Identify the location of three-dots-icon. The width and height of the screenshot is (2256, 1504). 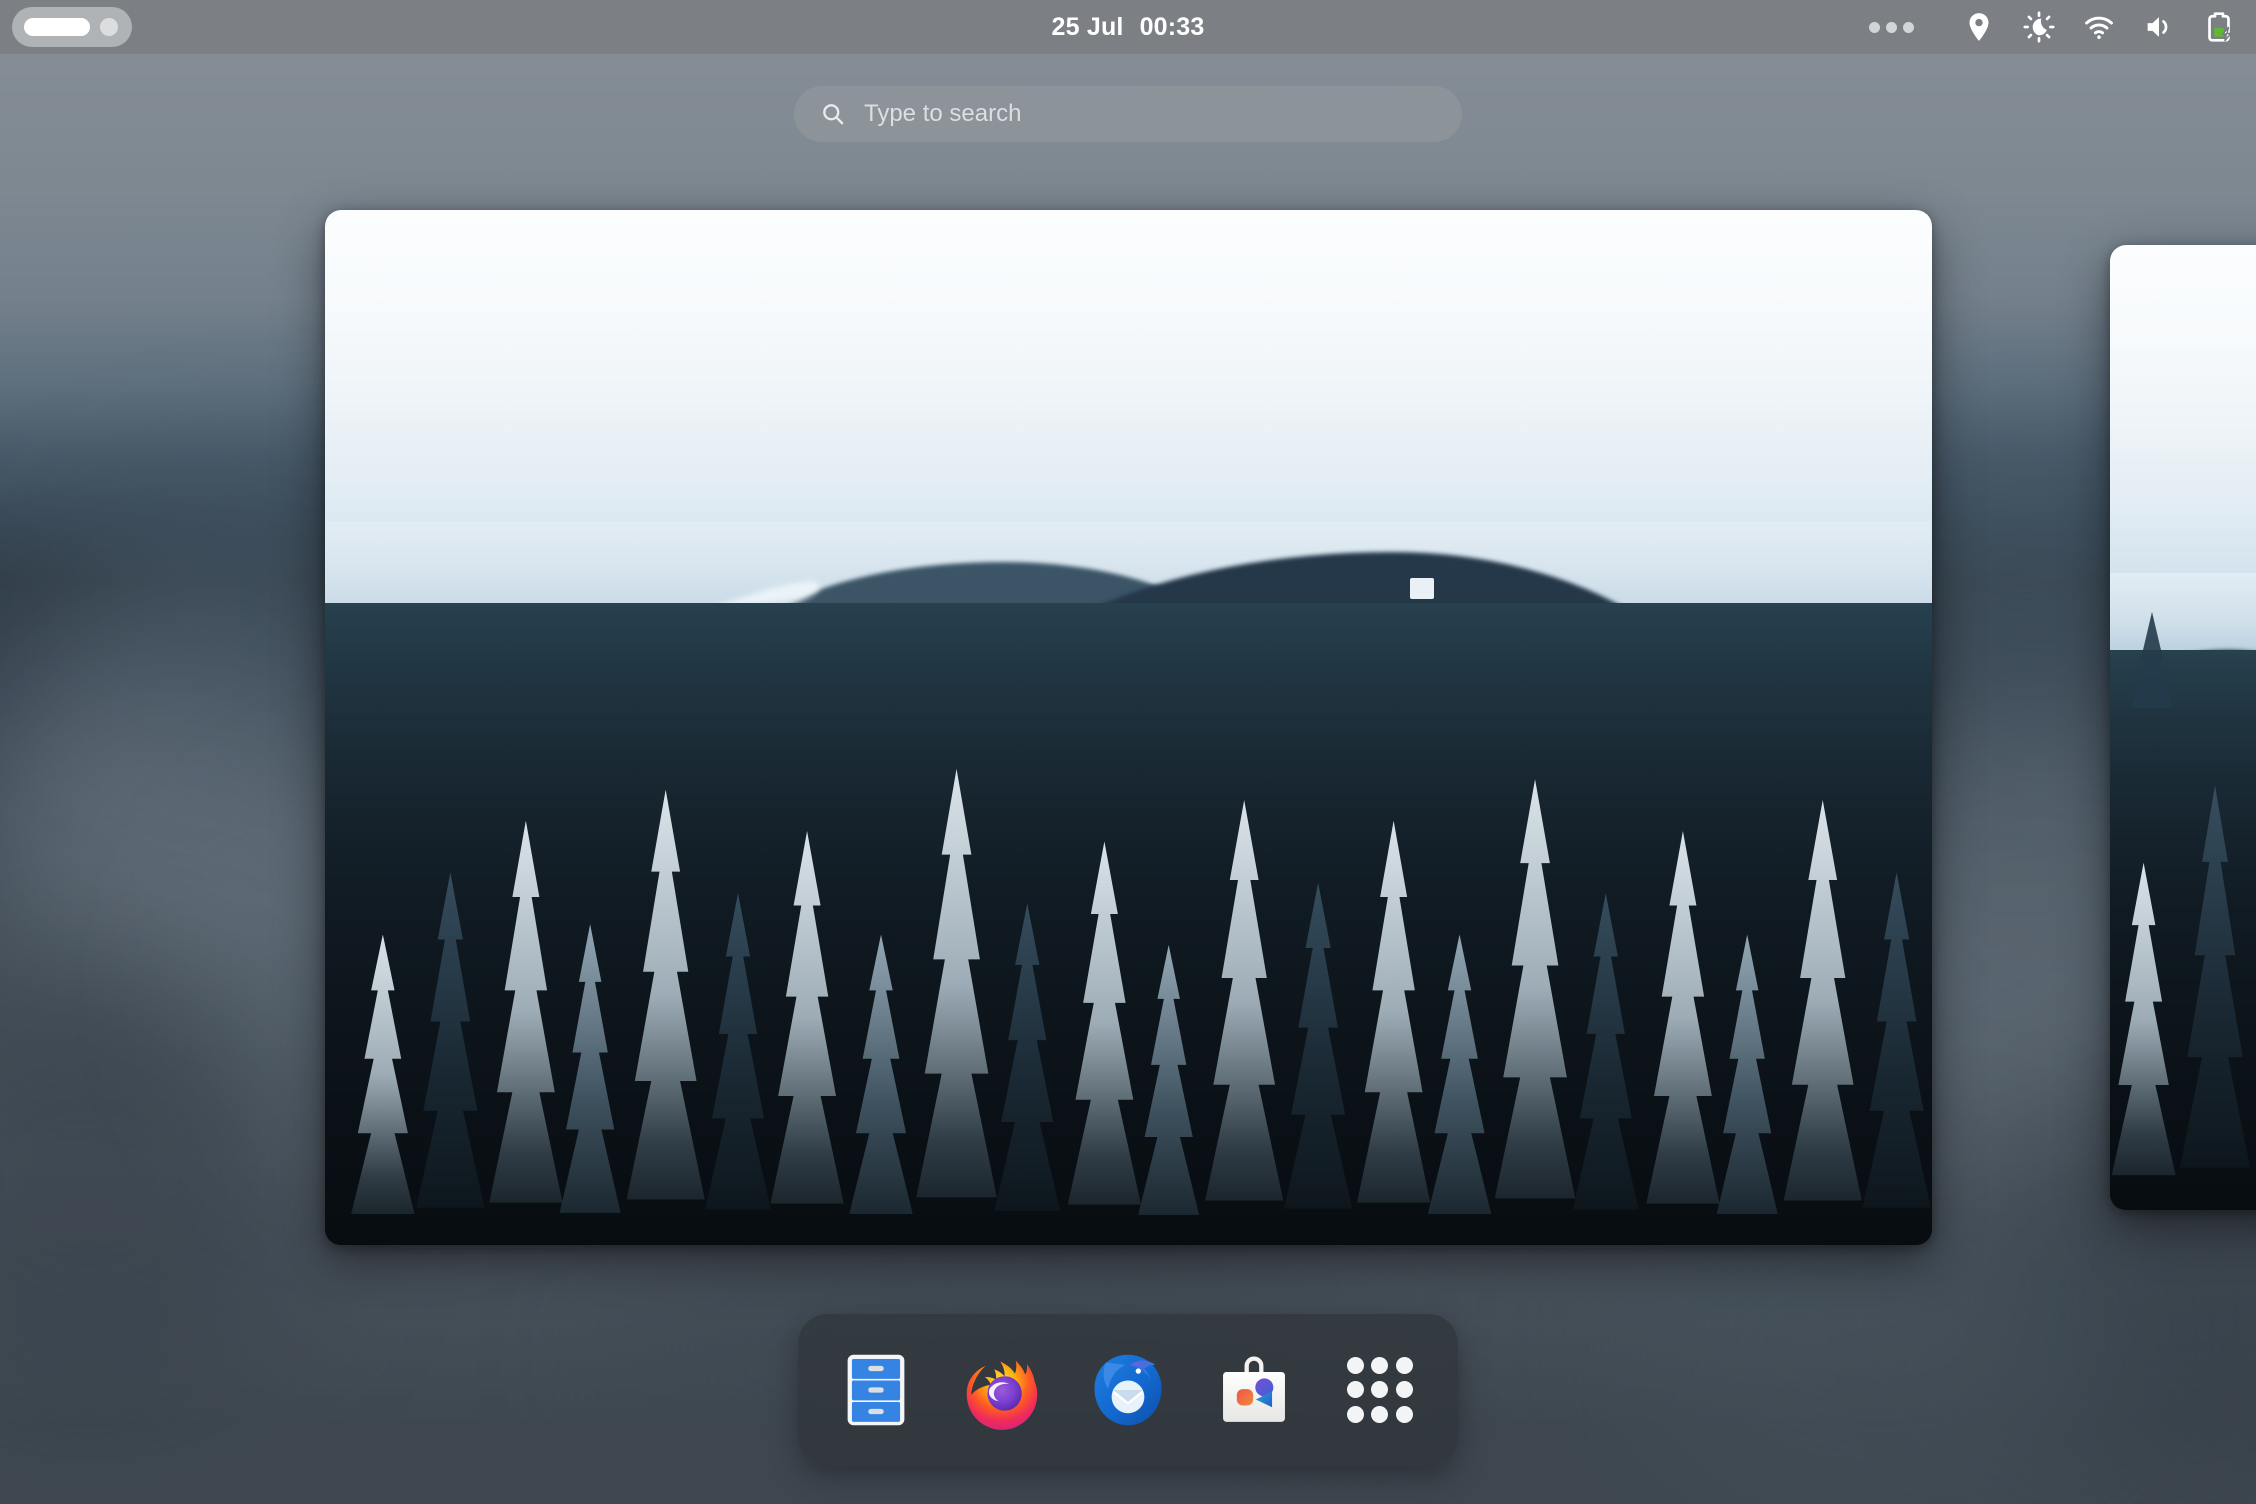
(1891, 27).